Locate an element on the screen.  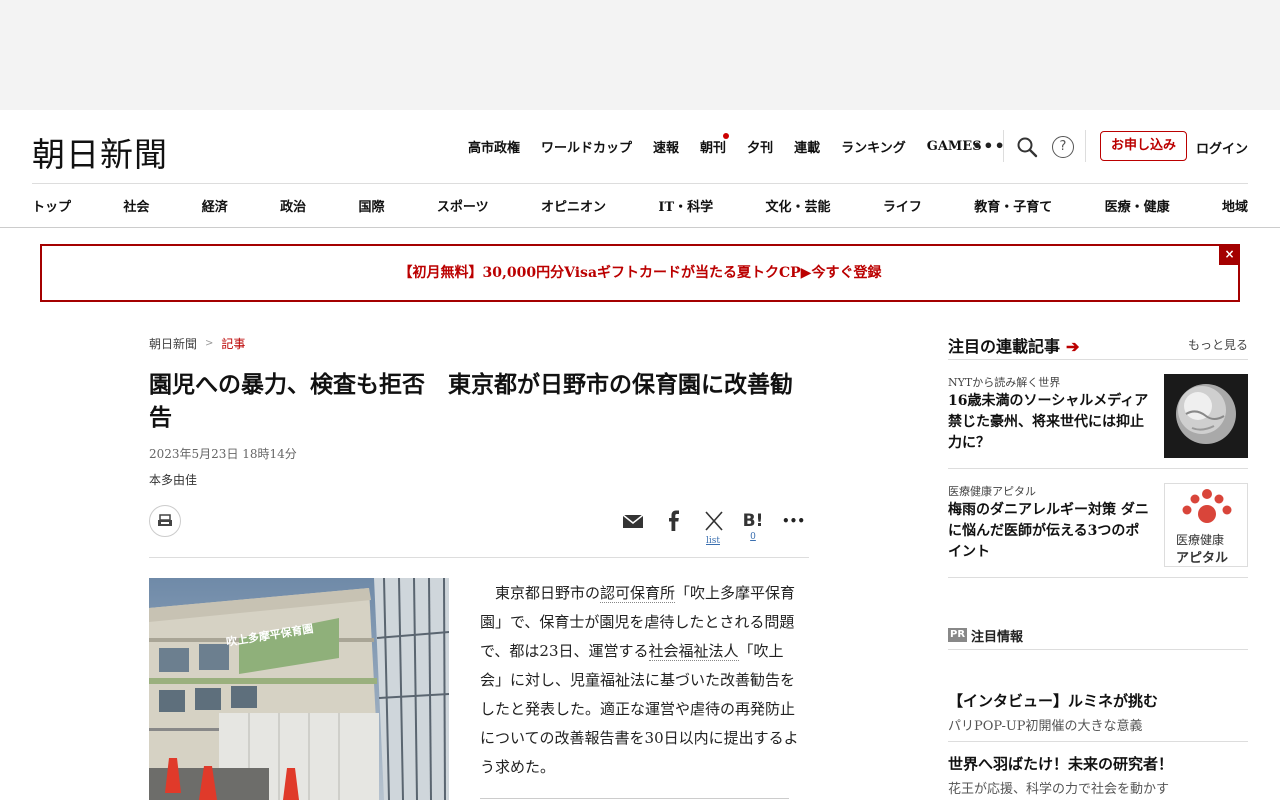
topnav-item-chokan: 朝刊 is located at coordinates (715, 144).